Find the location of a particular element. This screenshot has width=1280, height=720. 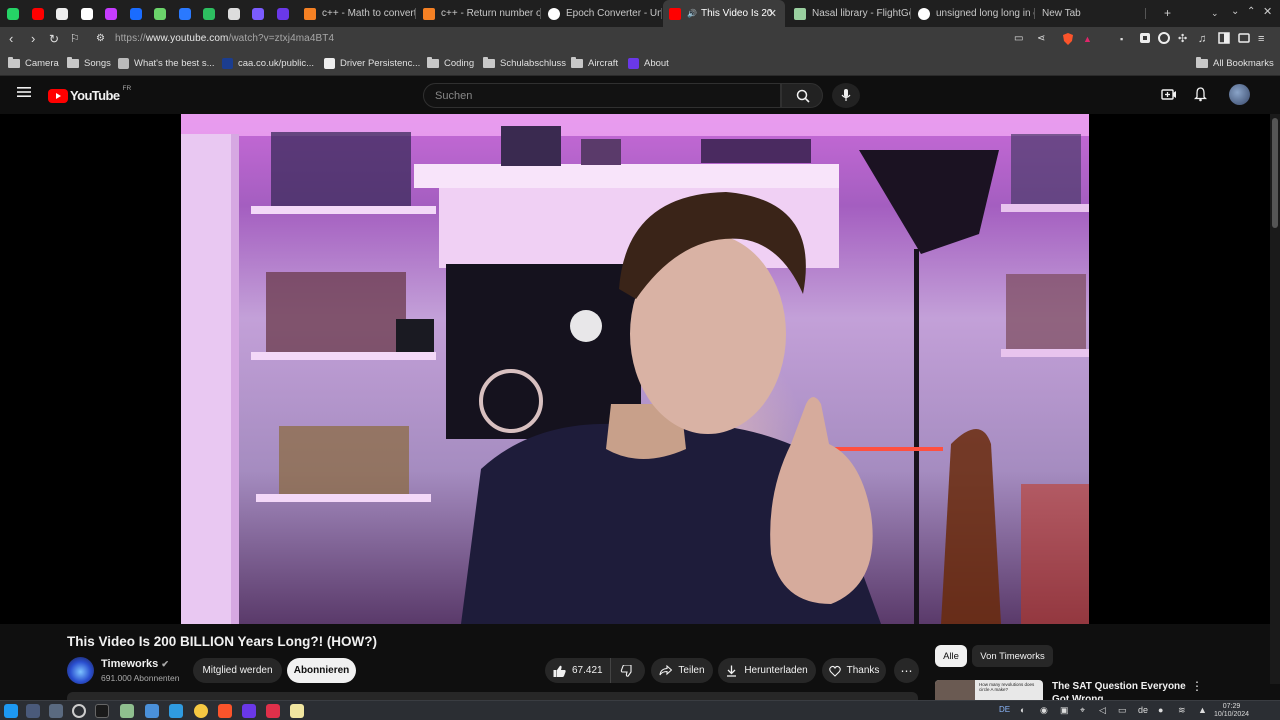

extension-dark-icon: ▪ is located at coordinates (1121, 39).